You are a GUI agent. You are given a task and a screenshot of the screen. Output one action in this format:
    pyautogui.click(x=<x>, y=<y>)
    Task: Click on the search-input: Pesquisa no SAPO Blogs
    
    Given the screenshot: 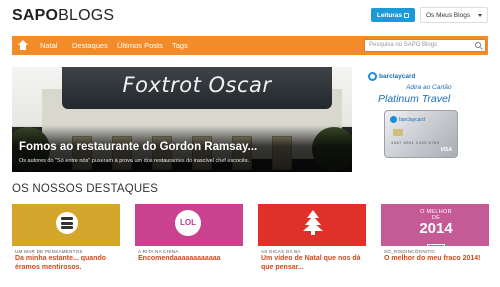 What is the action you would take?
    pyautogui.click(x=425, y=45)
    